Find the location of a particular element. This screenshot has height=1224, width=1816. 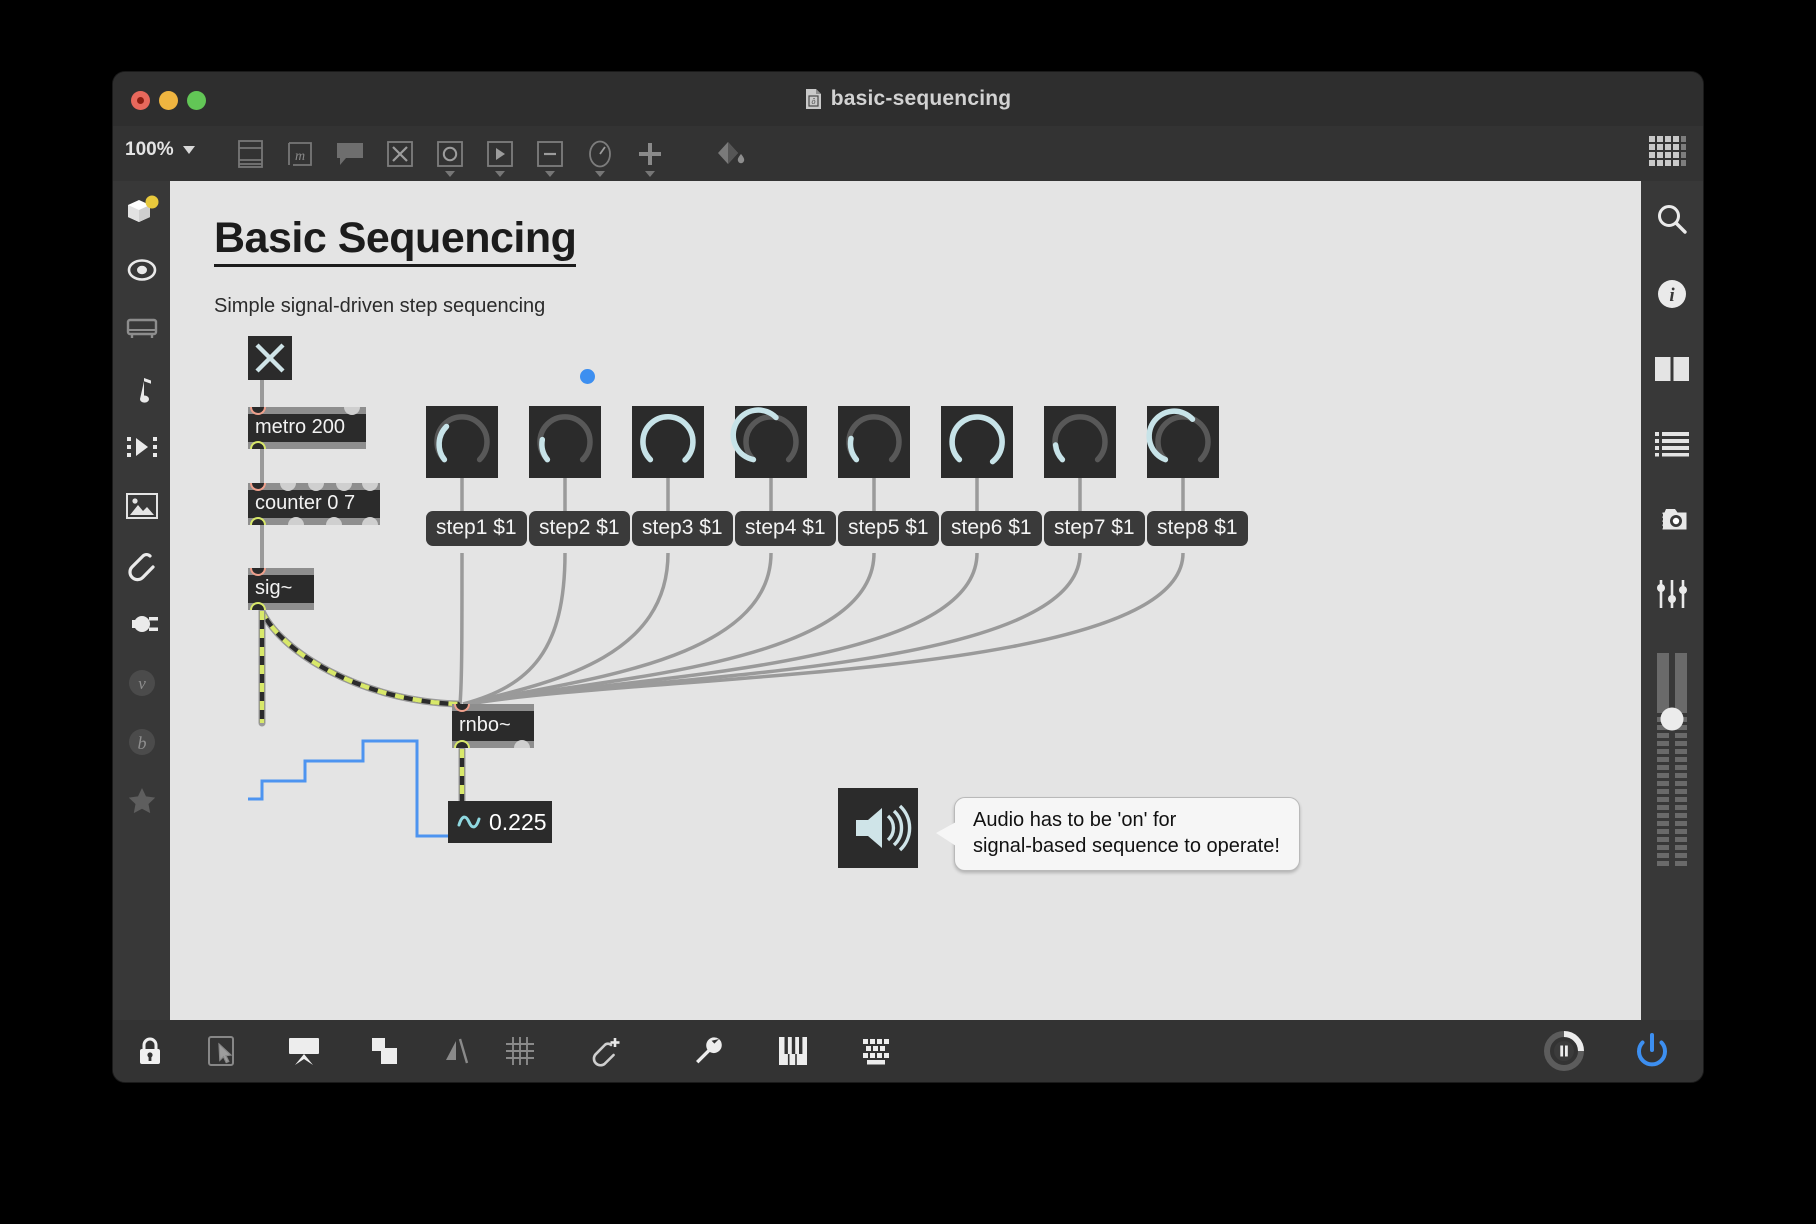

page-subtitle: Simple signal-driven step sequencing is located at coordinates (380, 306).